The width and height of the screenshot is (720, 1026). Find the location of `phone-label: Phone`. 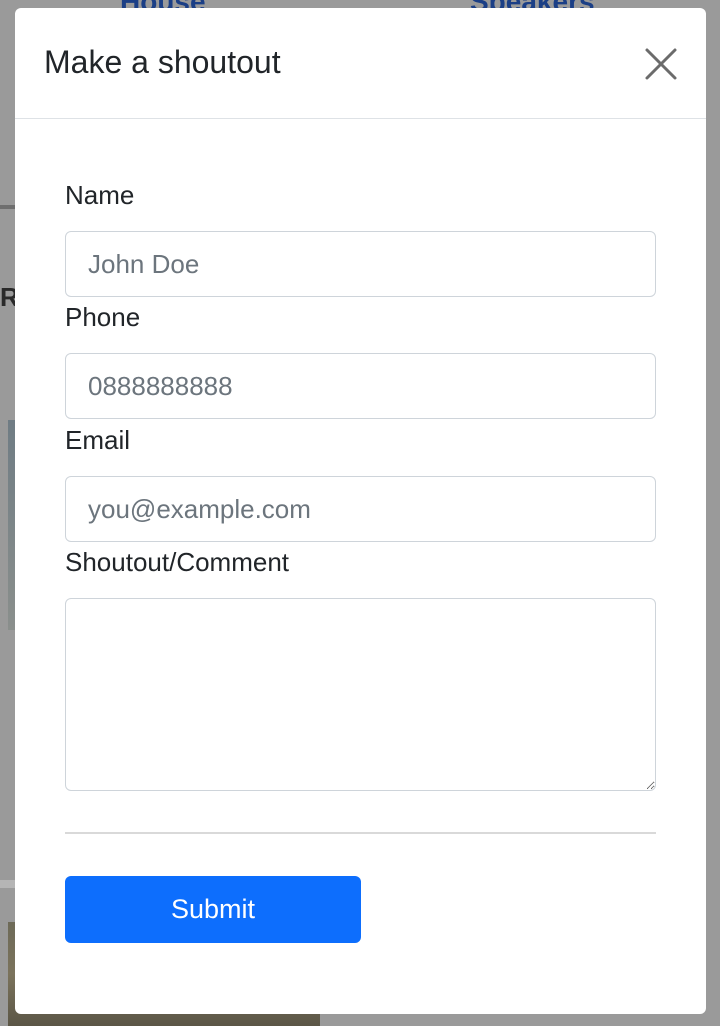

phone-label: Phone is located at coordinates (103, 317).